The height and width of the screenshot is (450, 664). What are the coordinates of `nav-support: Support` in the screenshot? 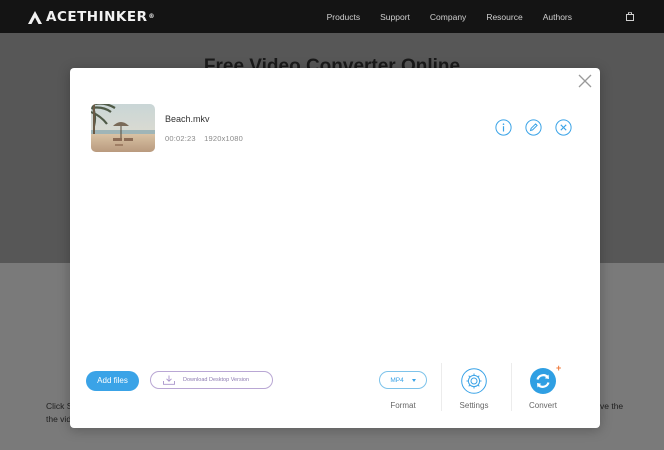 It's located at (395, 17).